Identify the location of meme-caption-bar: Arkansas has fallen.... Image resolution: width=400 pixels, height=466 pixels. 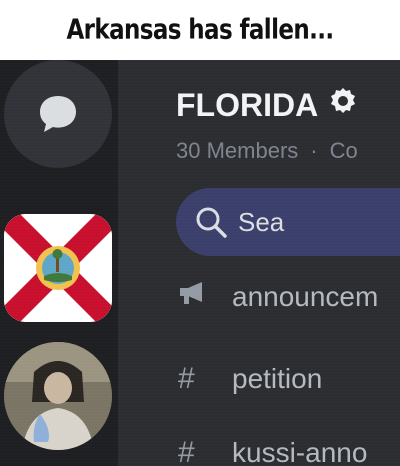
(200, 30).